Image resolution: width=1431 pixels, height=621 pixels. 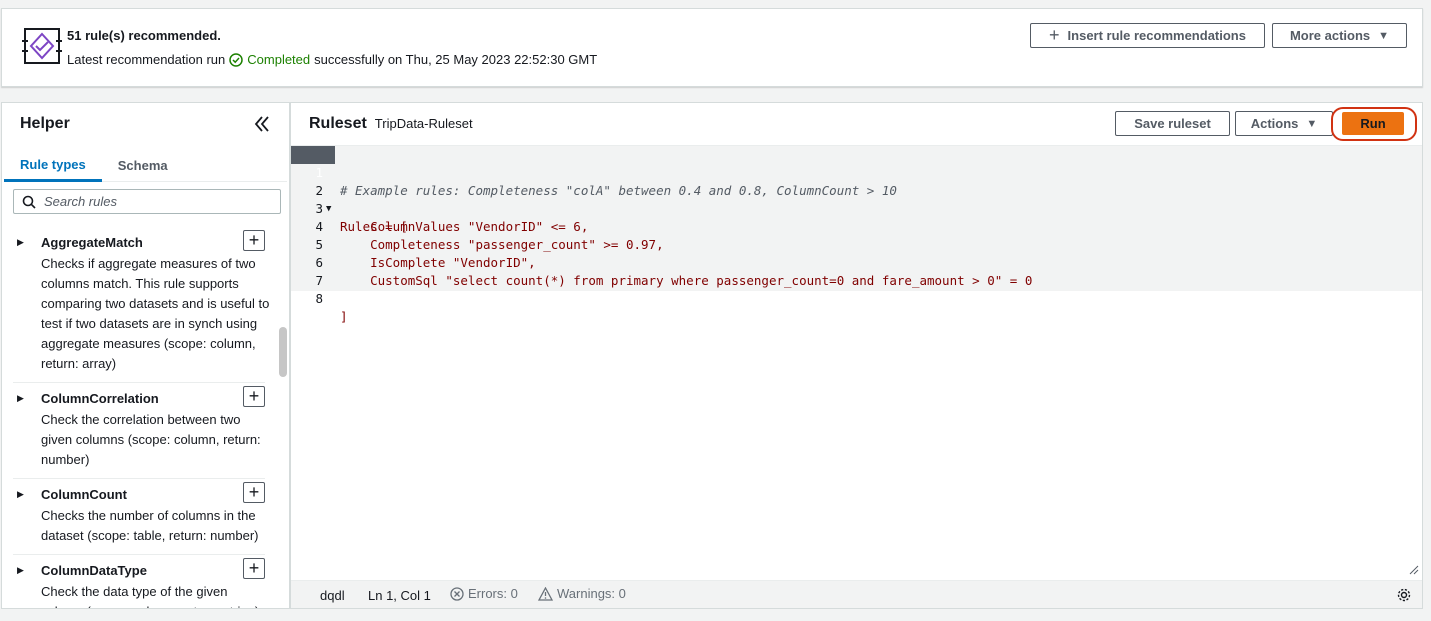 I want to click on gear-icon, so click(x=1404, y=595).